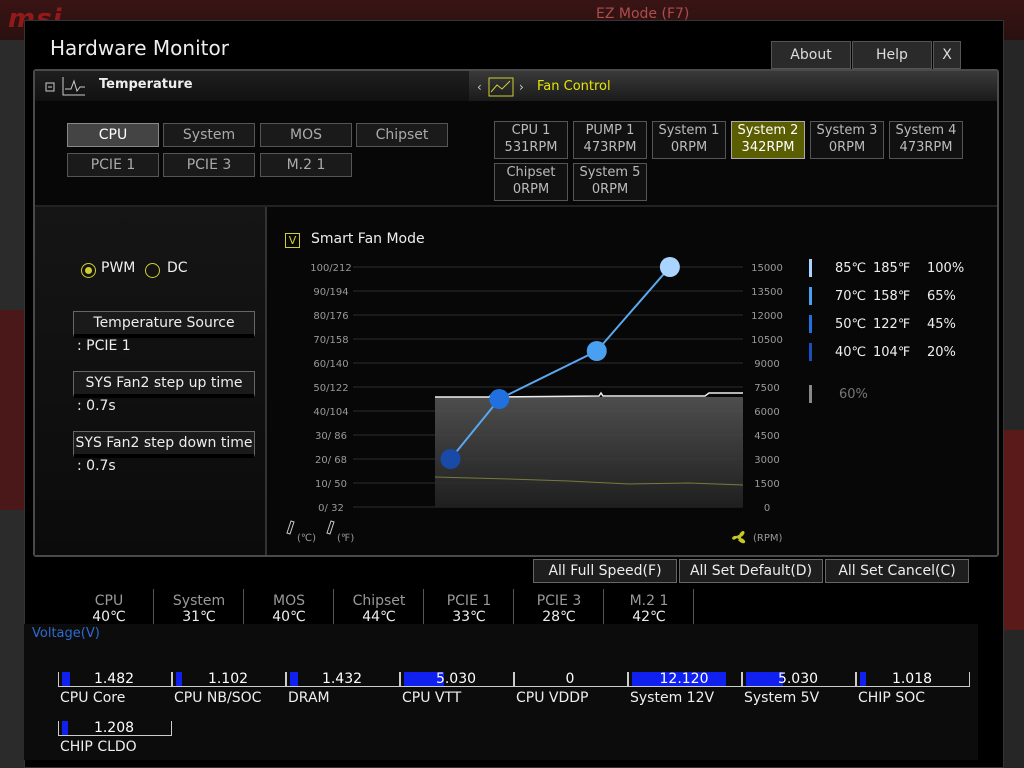 This screenshot has width=1024, height=768. What do you see at coordinates (610, 130) in the screenshot?
I see `fan-name: PUMP 1` at bounding box center [610, 130].